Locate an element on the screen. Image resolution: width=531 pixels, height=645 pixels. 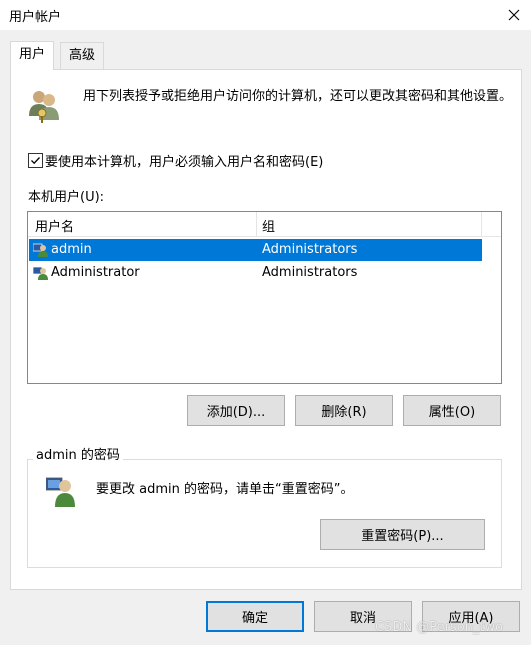
user-computer-icon is located at coordinates (60, 491).